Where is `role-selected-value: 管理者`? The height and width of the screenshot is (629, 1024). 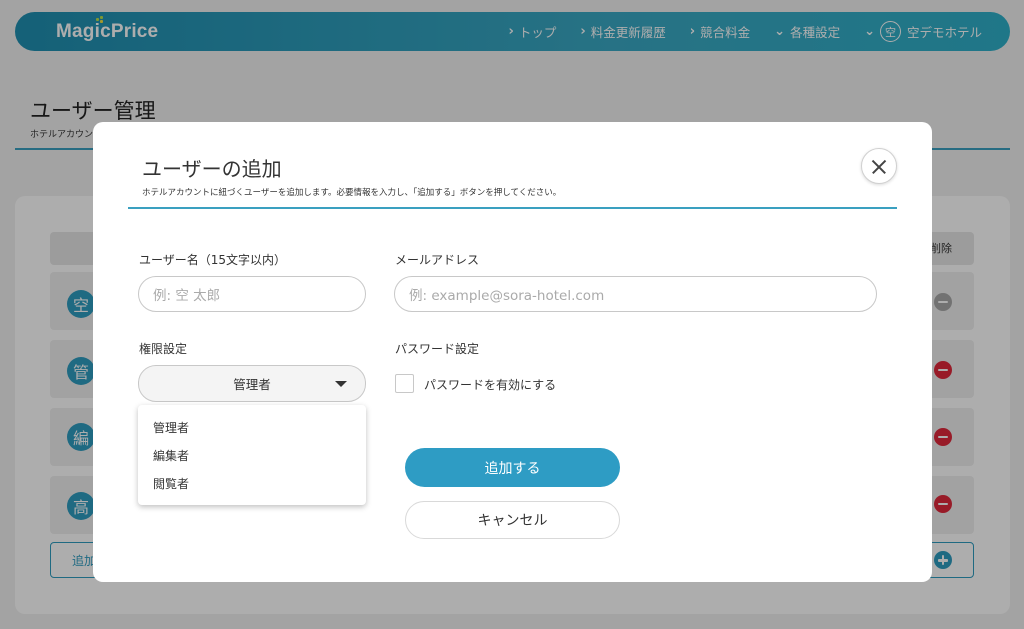 role-selected-value: 管理者 is located at coordinates (252, 384).